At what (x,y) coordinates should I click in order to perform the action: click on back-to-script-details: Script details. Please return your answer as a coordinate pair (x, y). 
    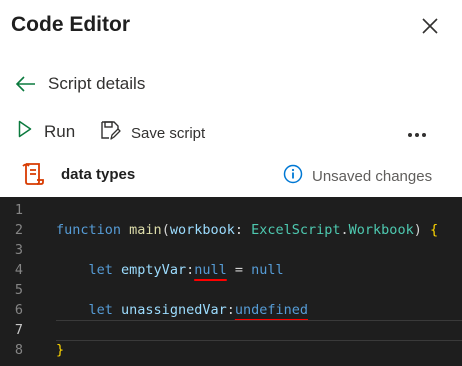
    Looking at the image, I should click on (231, 84).